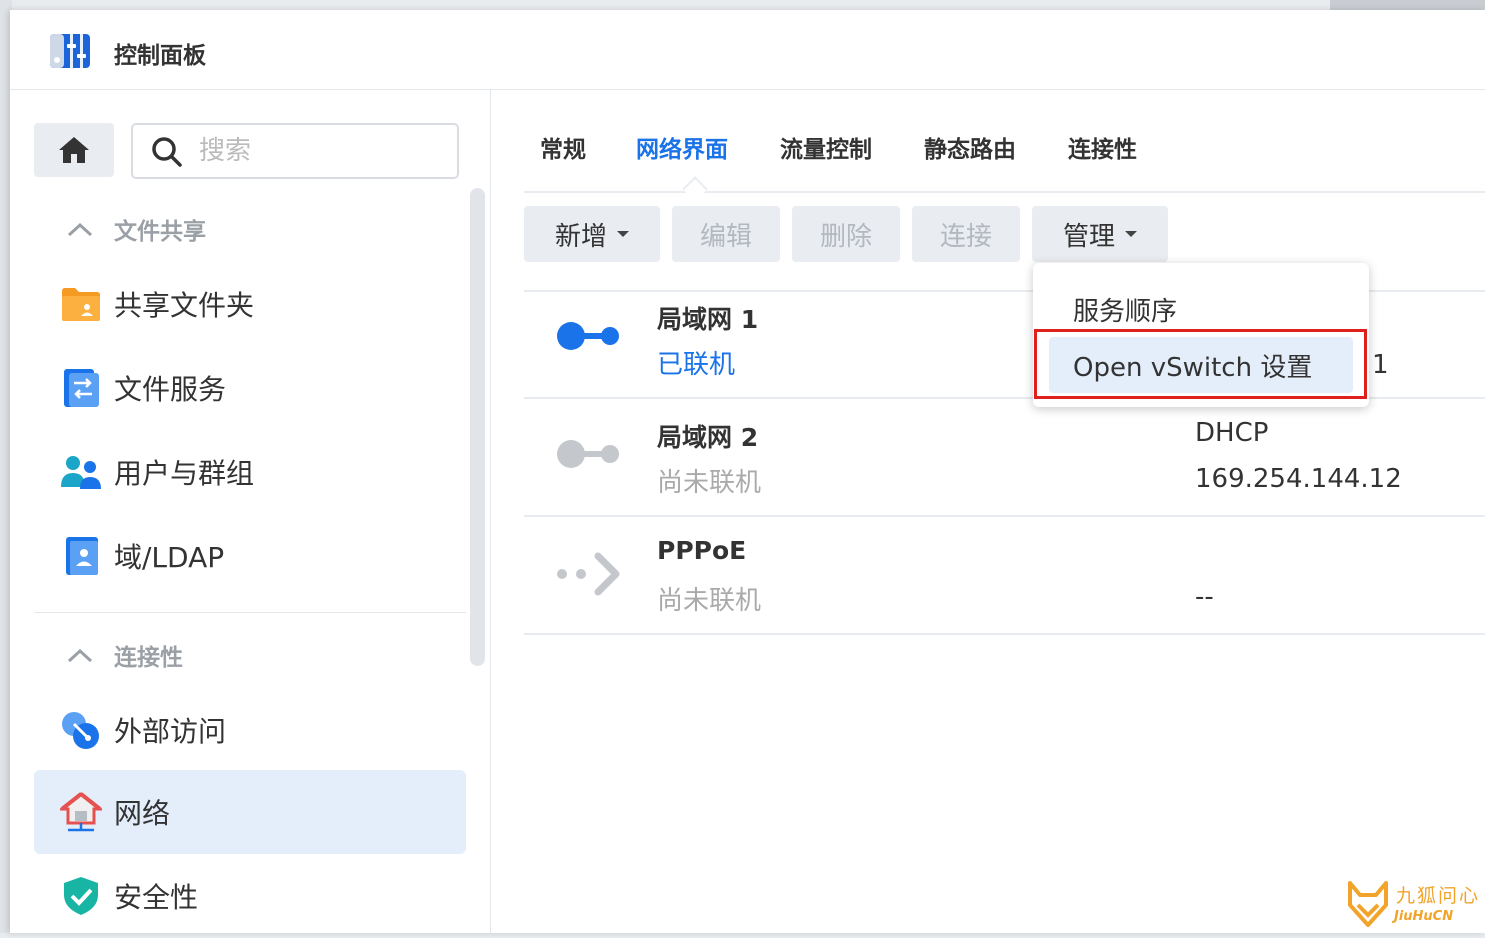  I want to click on watermark: 九狐问心 JiuHuCN, so click(1410, 904).